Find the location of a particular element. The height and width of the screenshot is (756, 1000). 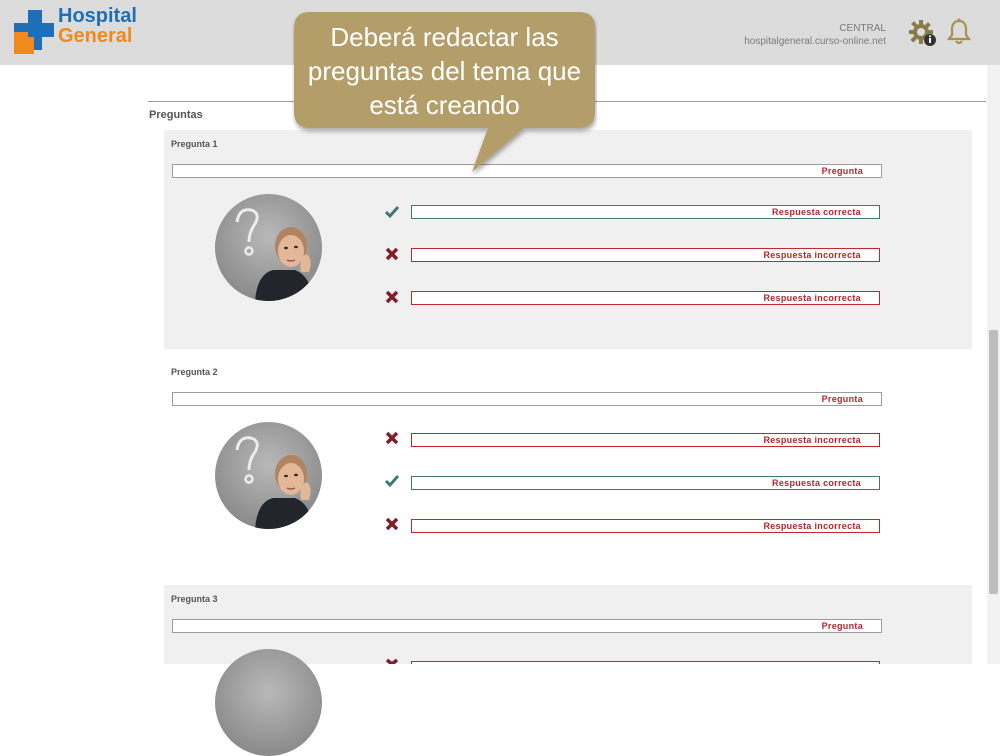

scrollbar-thumb is located at coordinates (993, 462).